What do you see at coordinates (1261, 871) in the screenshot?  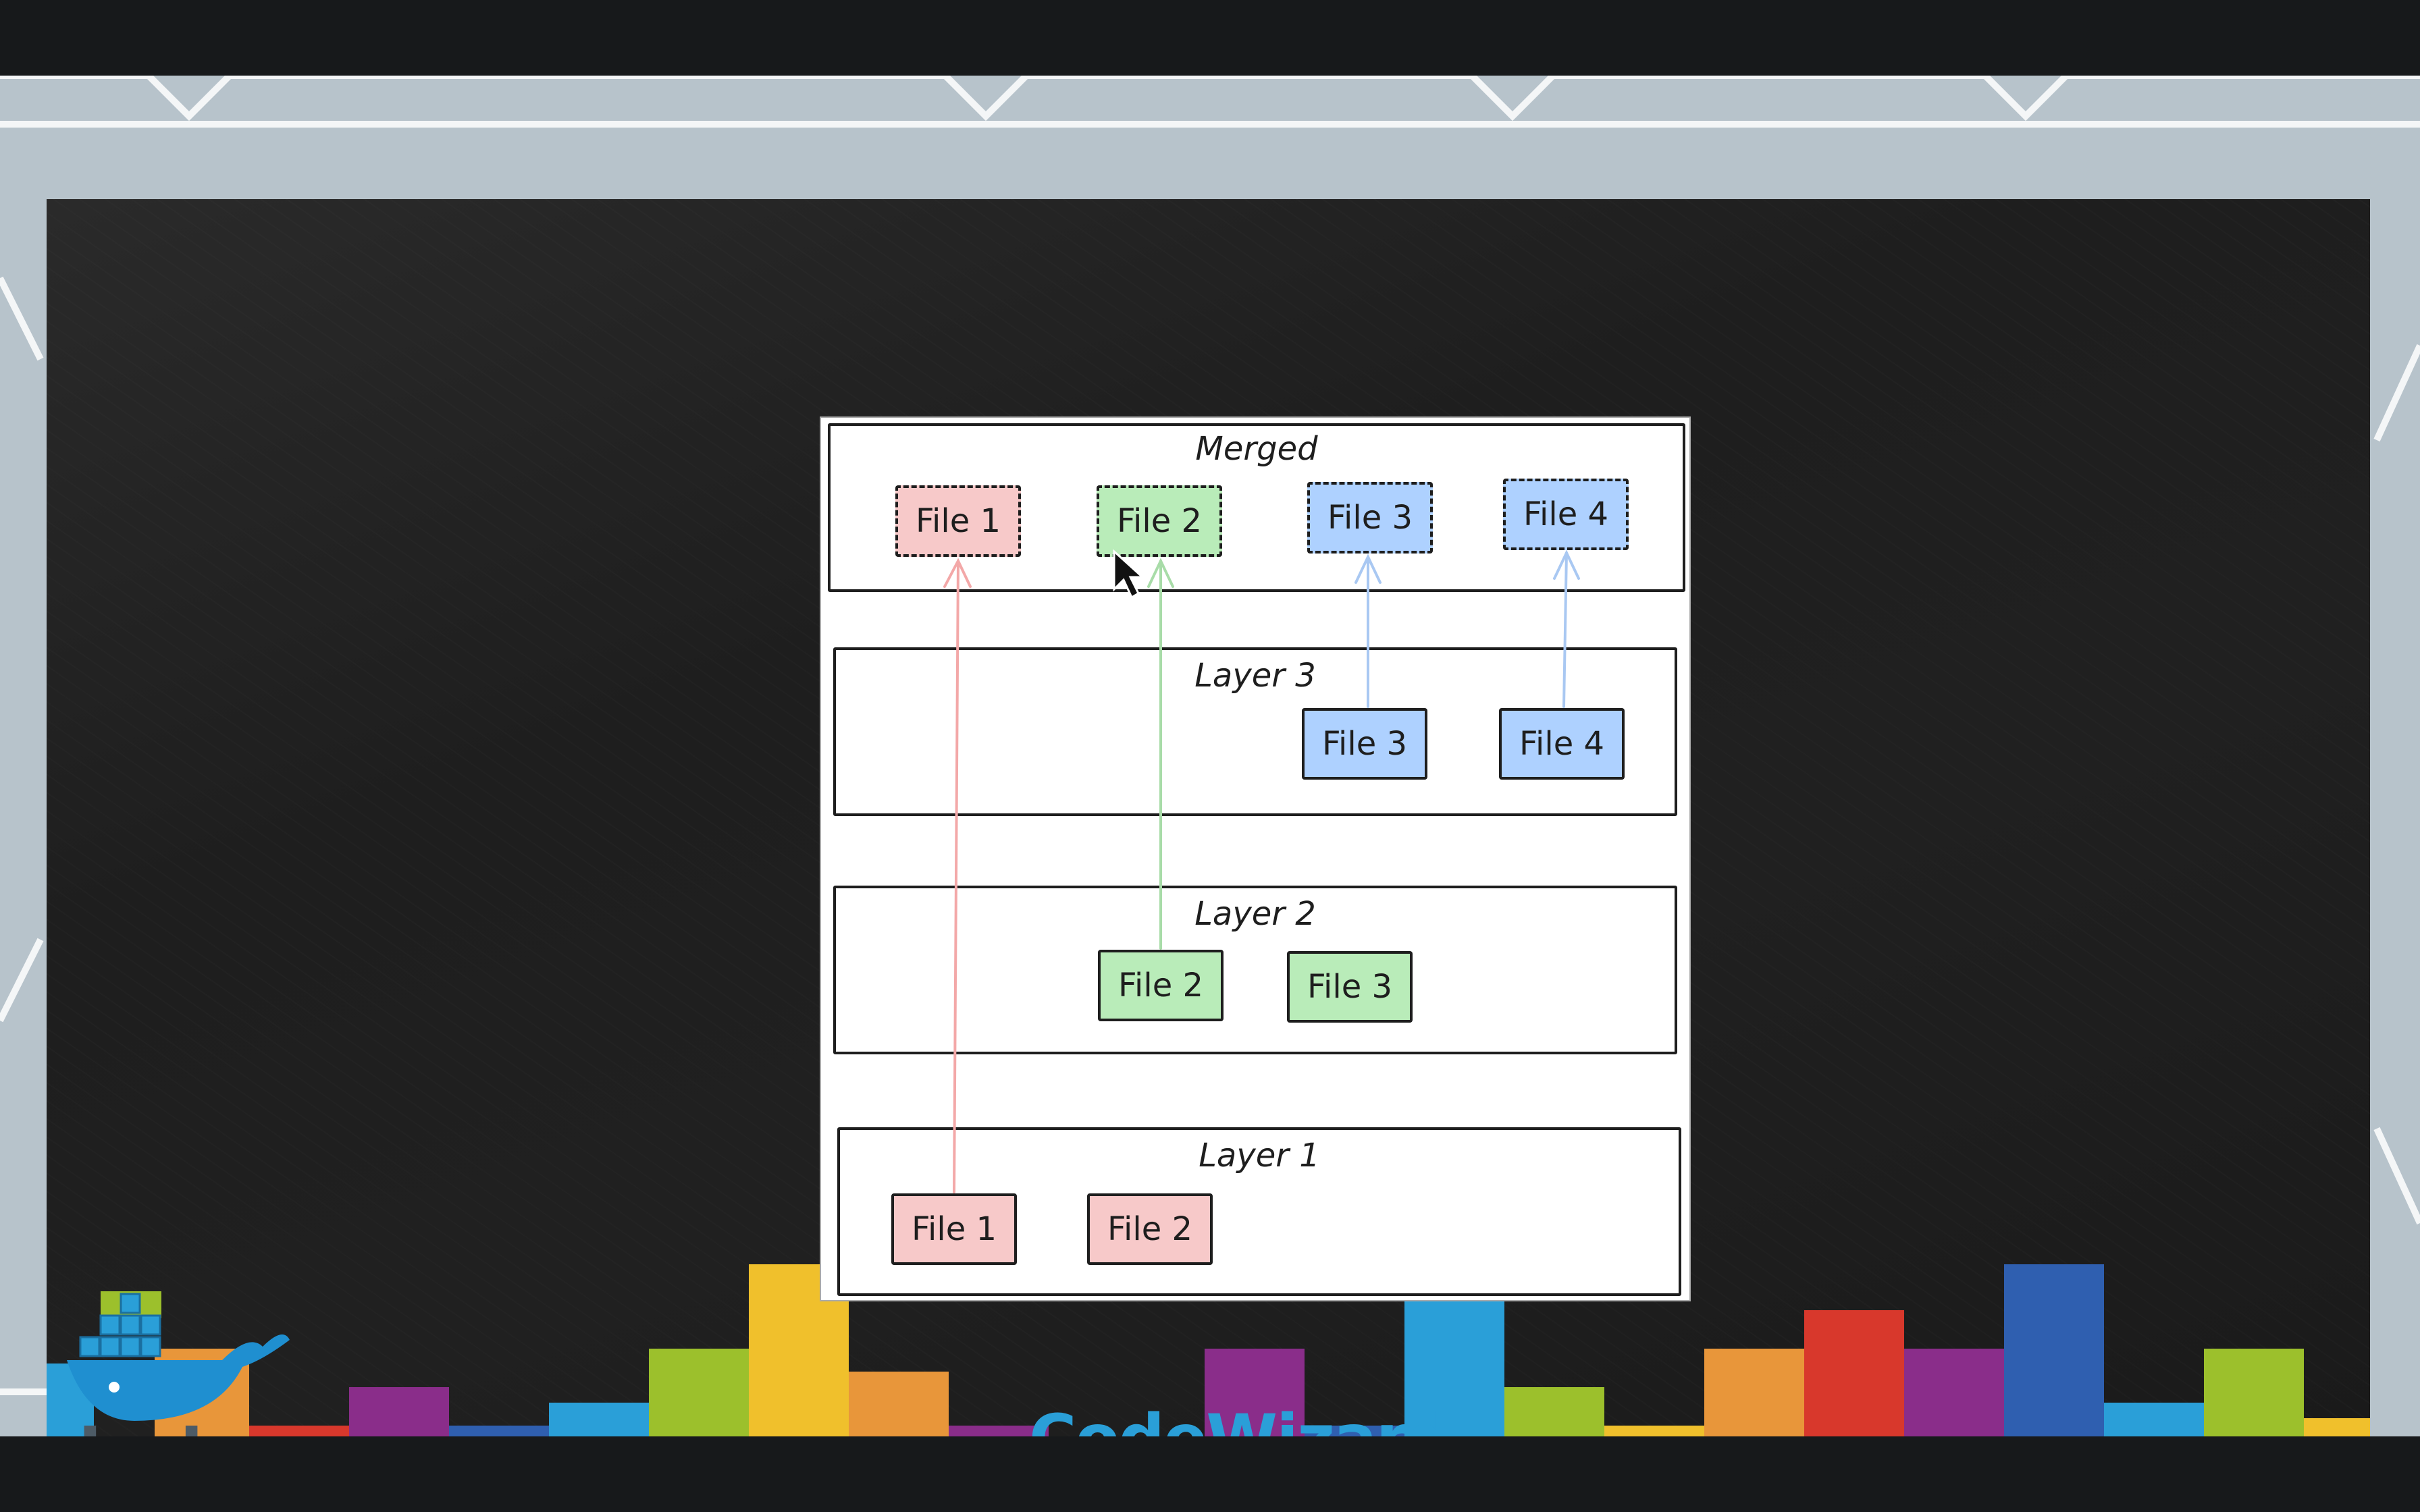 I see `layer-arrows` at bounding box center [1261, 871].